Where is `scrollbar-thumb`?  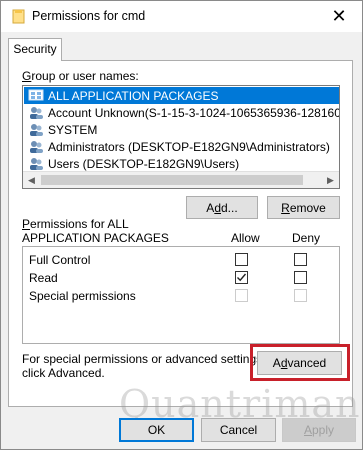
scrollbar-thumb is located at coordinates (172, 180).